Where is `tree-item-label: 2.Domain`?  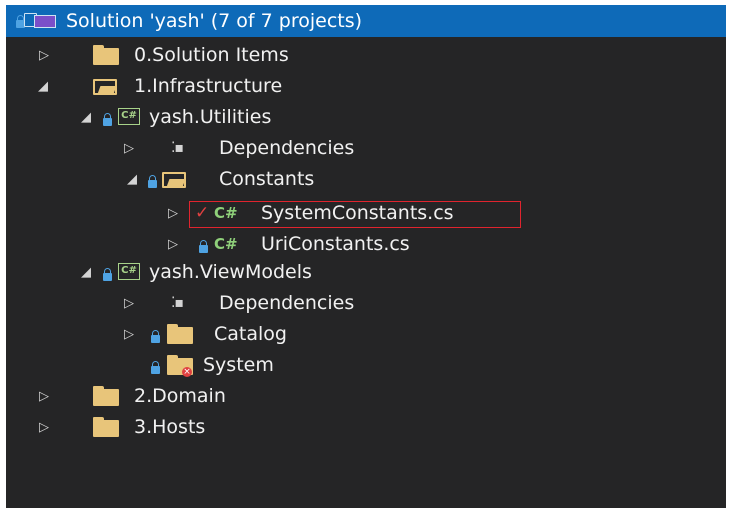
tree-item-label: 2.Domain is located at coordinates (180, 396).